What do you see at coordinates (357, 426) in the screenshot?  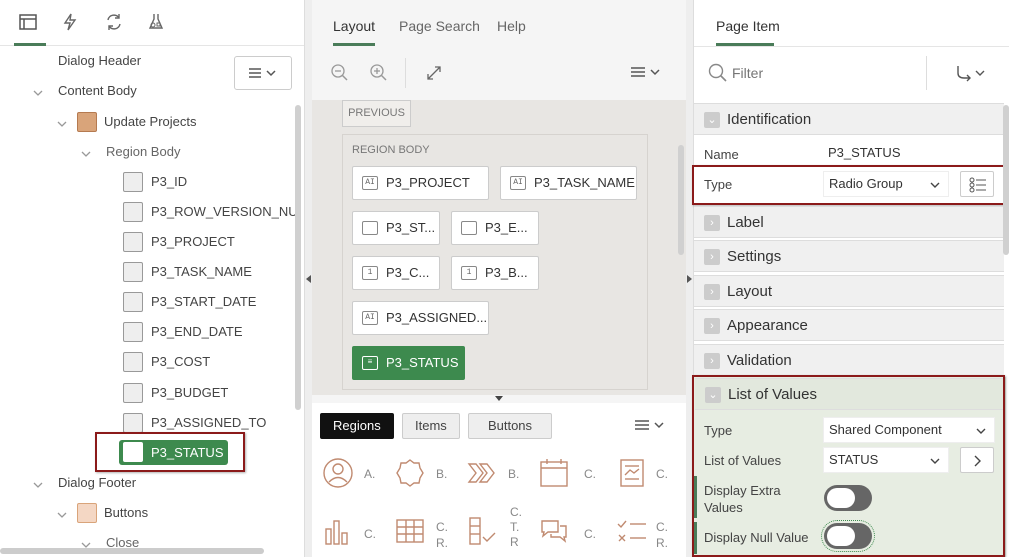 I see `gallery-tab-regions: Regions` at bounding box center [357, 426].